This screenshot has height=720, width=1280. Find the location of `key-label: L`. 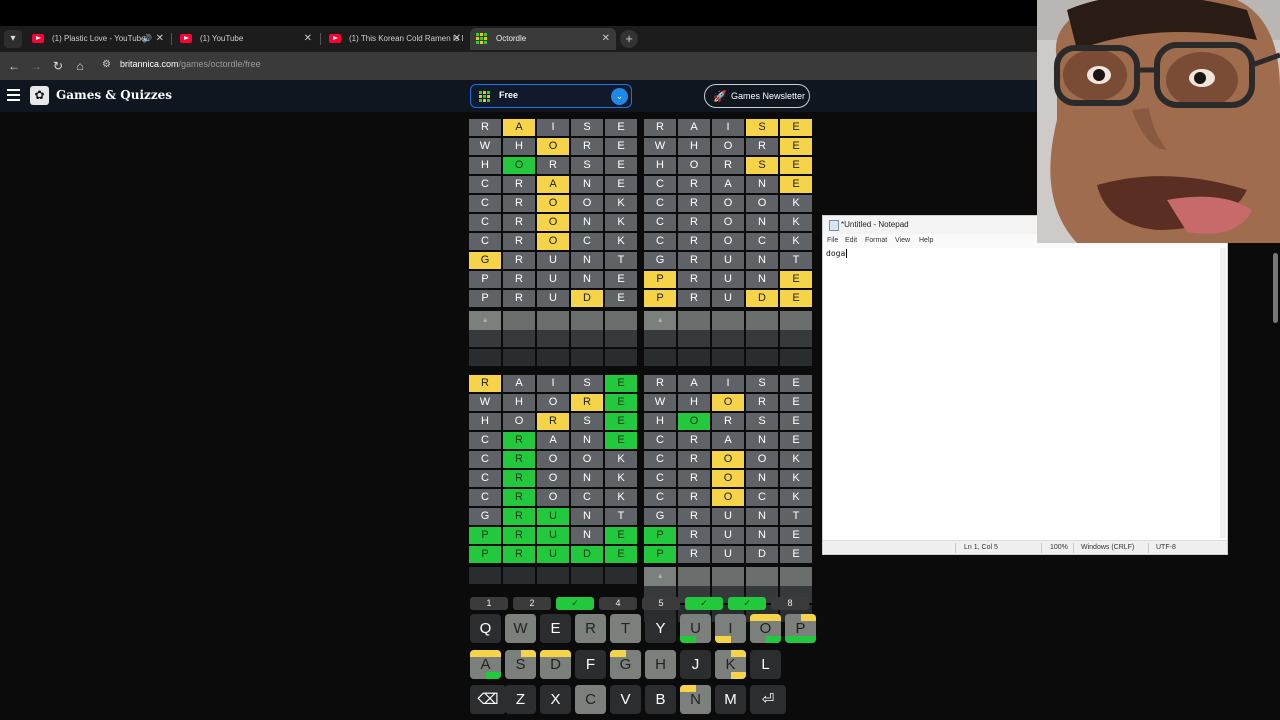

key-label: L is located at coordinates (765, 664).